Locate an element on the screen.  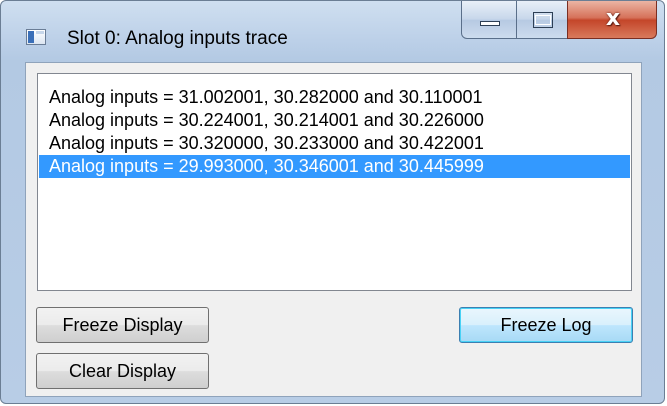
maximize-button is located at coordinates (542, 20).